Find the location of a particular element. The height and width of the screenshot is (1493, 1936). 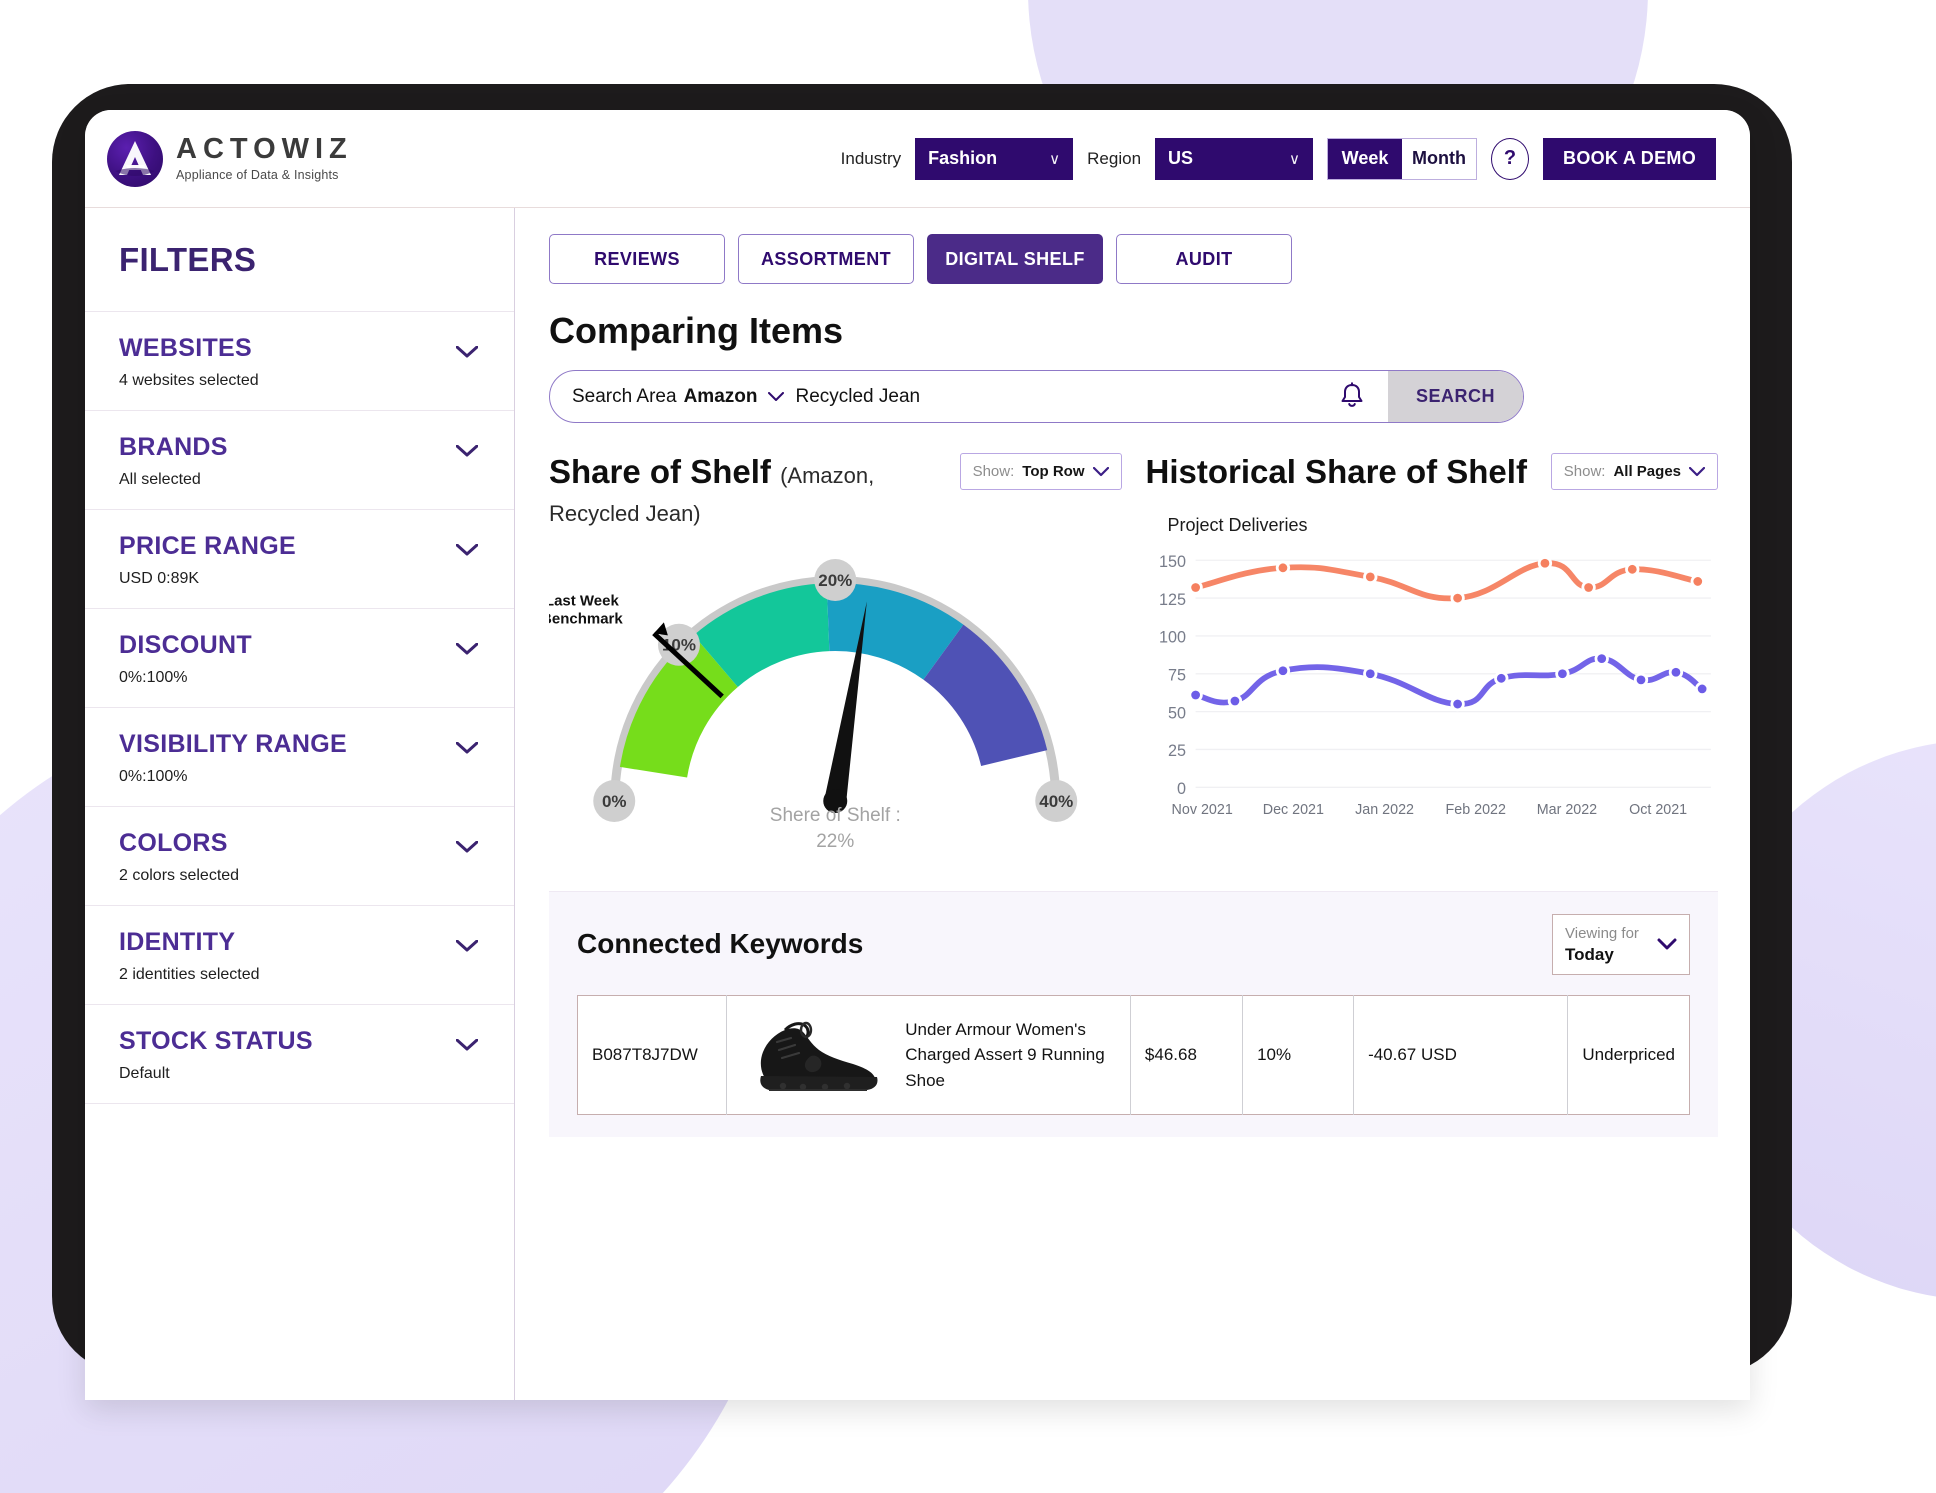

search-input: Recycled Jean is located at coordinates (857, 397).